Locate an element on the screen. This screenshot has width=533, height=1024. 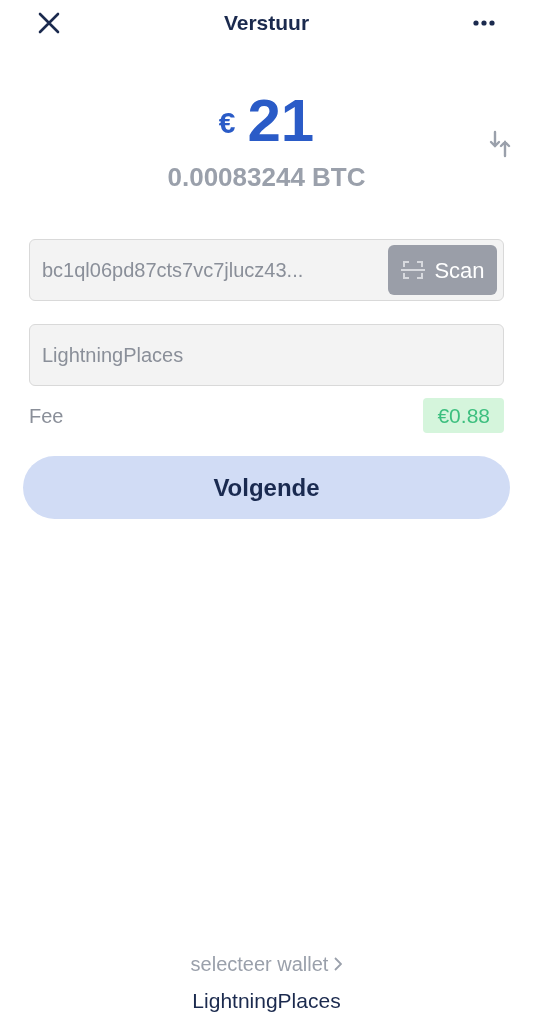
swap-icon is located at coordinates (500, 144).